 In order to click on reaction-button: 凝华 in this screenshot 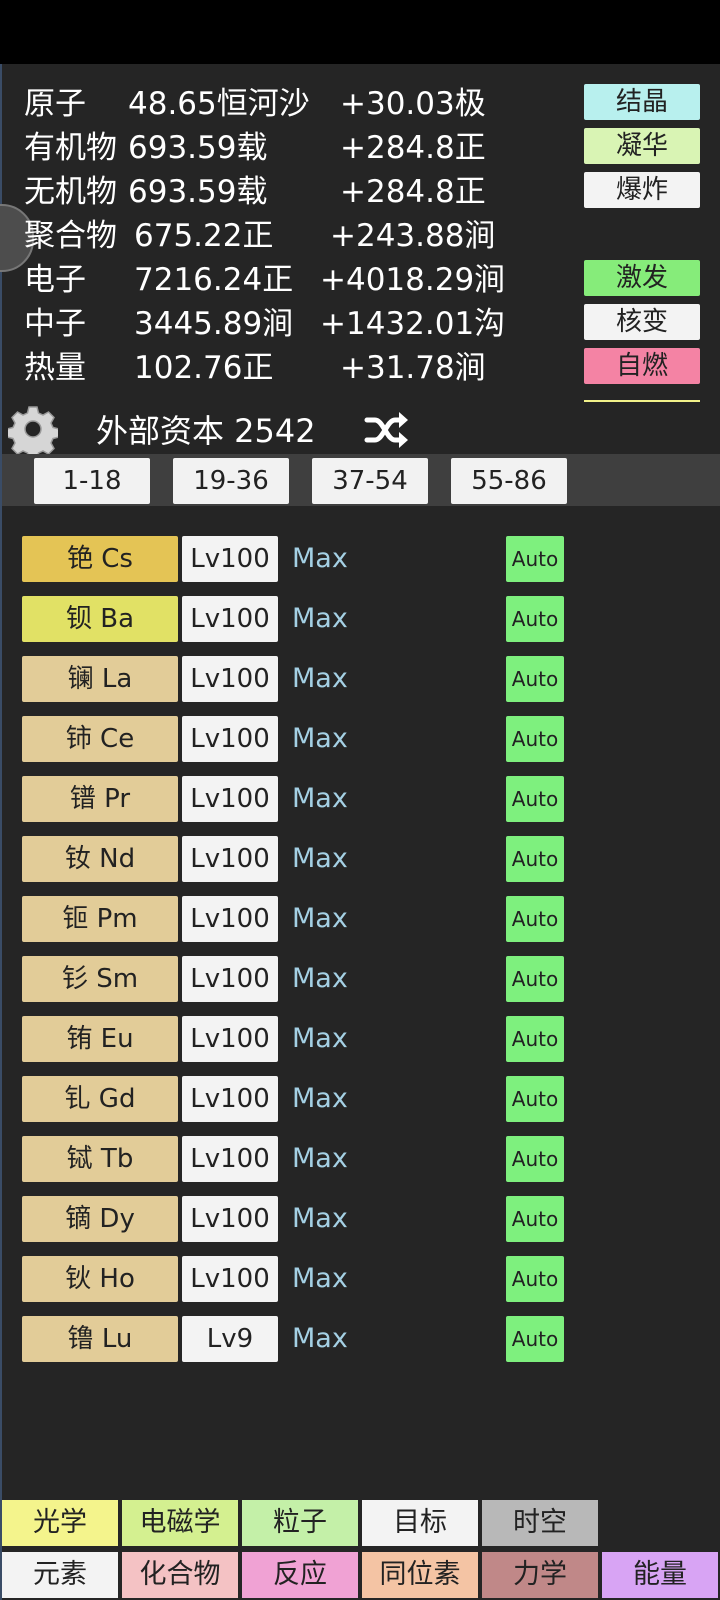, I will do `click(642, 146)`.